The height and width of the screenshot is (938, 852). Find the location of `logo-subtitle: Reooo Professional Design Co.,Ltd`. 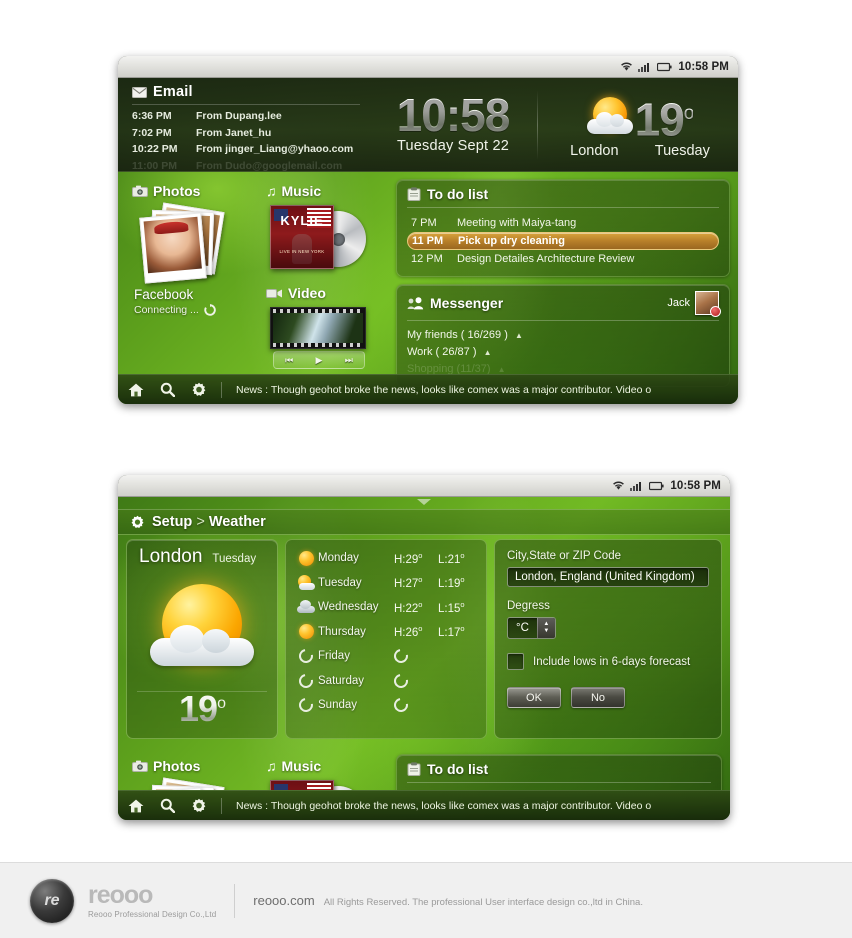

logo-subtitle: Reooo Professional Design Co.,Ltd is located at coordinates (152, 914).